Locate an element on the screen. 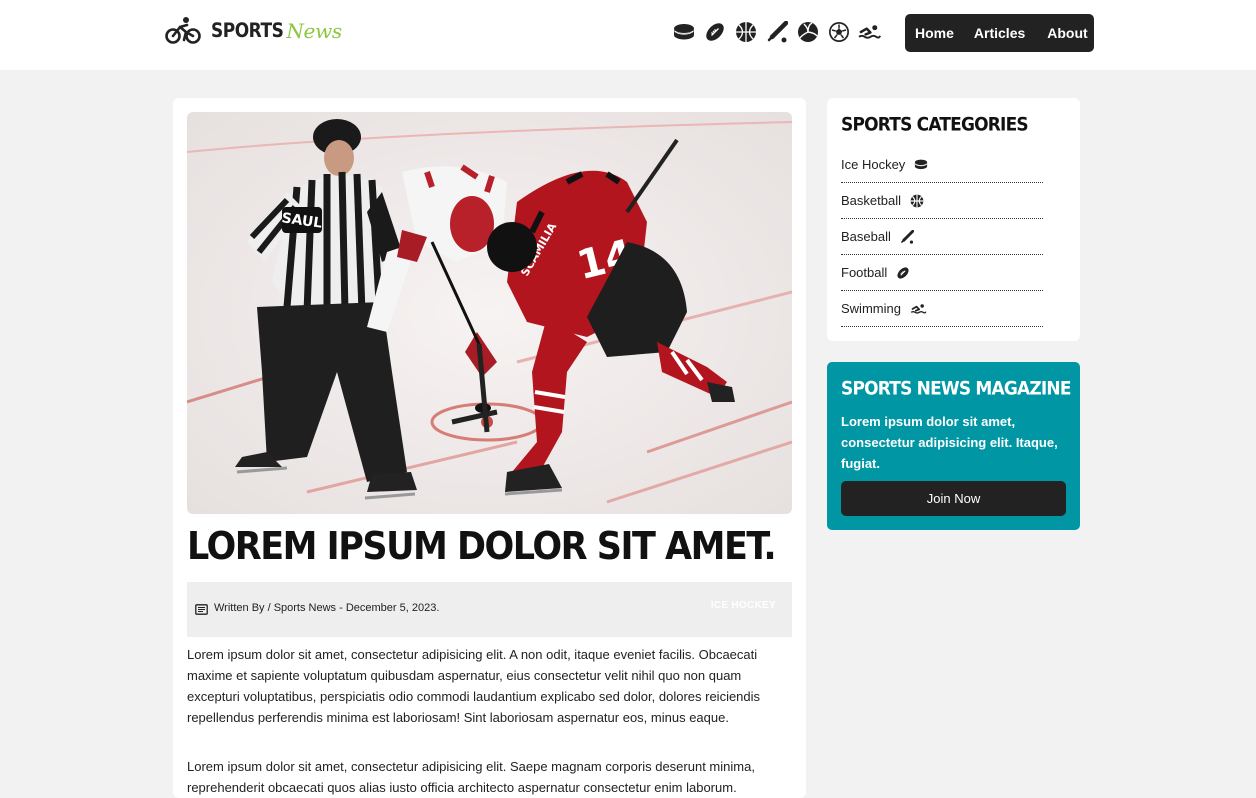  logo-sports-text: SPORTS is located at coordinates (247, 31).